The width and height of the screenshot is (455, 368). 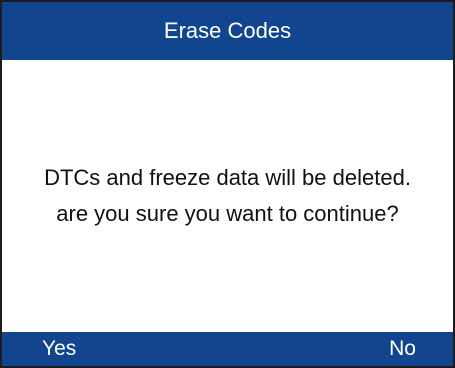 What do you see at coordinates (227, 349) in the screenshot?
I see `softkey-bar: Yes No` at bounding box center [227, 349].